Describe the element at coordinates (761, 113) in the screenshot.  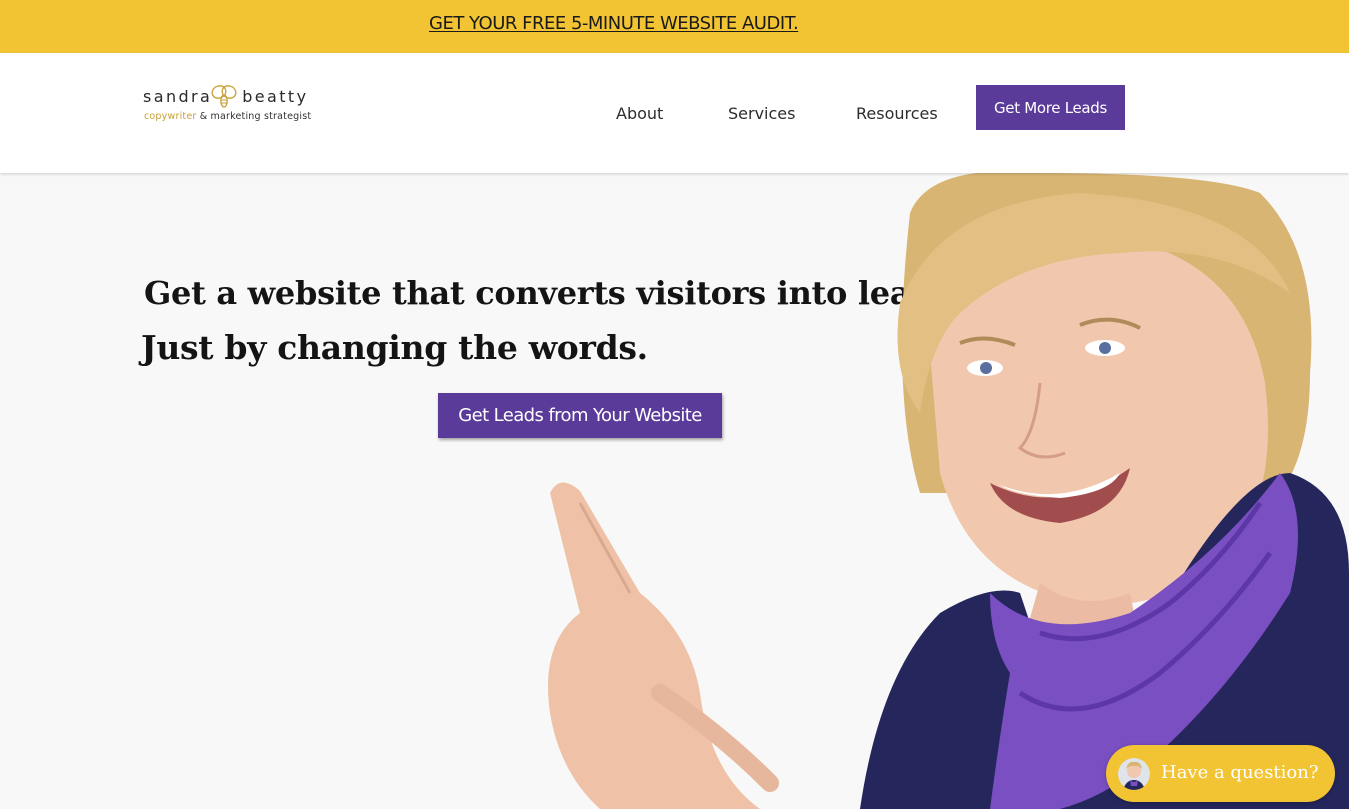
I see `nav-services: Services` at that location.